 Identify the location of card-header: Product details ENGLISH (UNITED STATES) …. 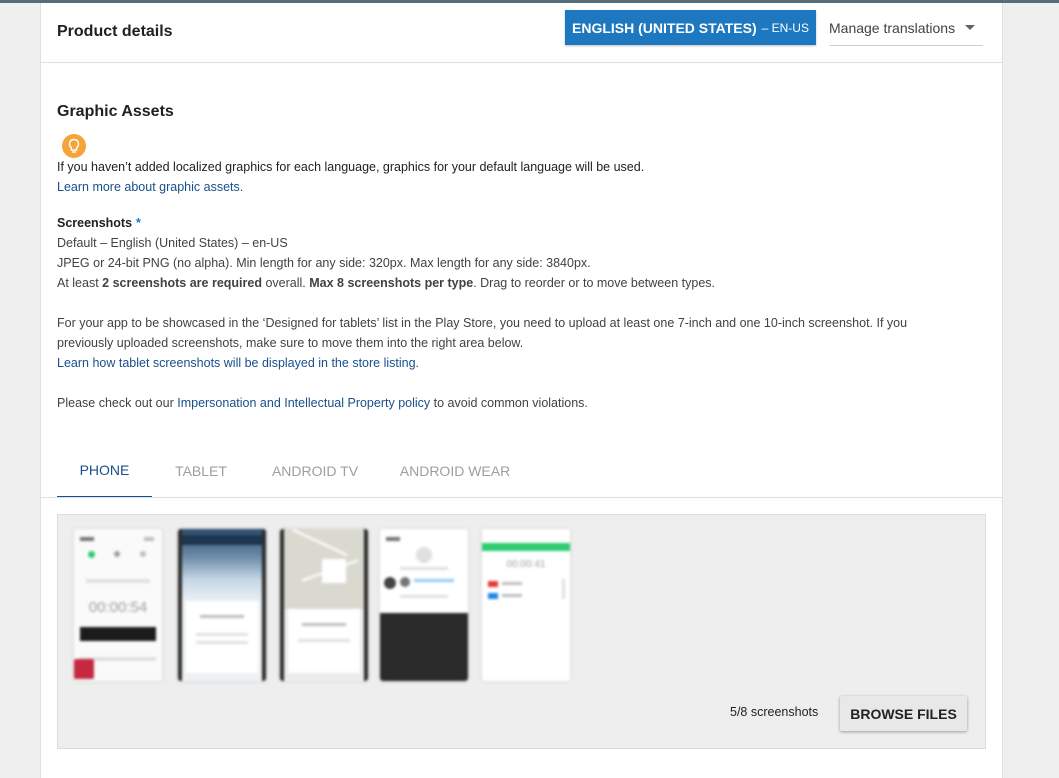
(521, 33).